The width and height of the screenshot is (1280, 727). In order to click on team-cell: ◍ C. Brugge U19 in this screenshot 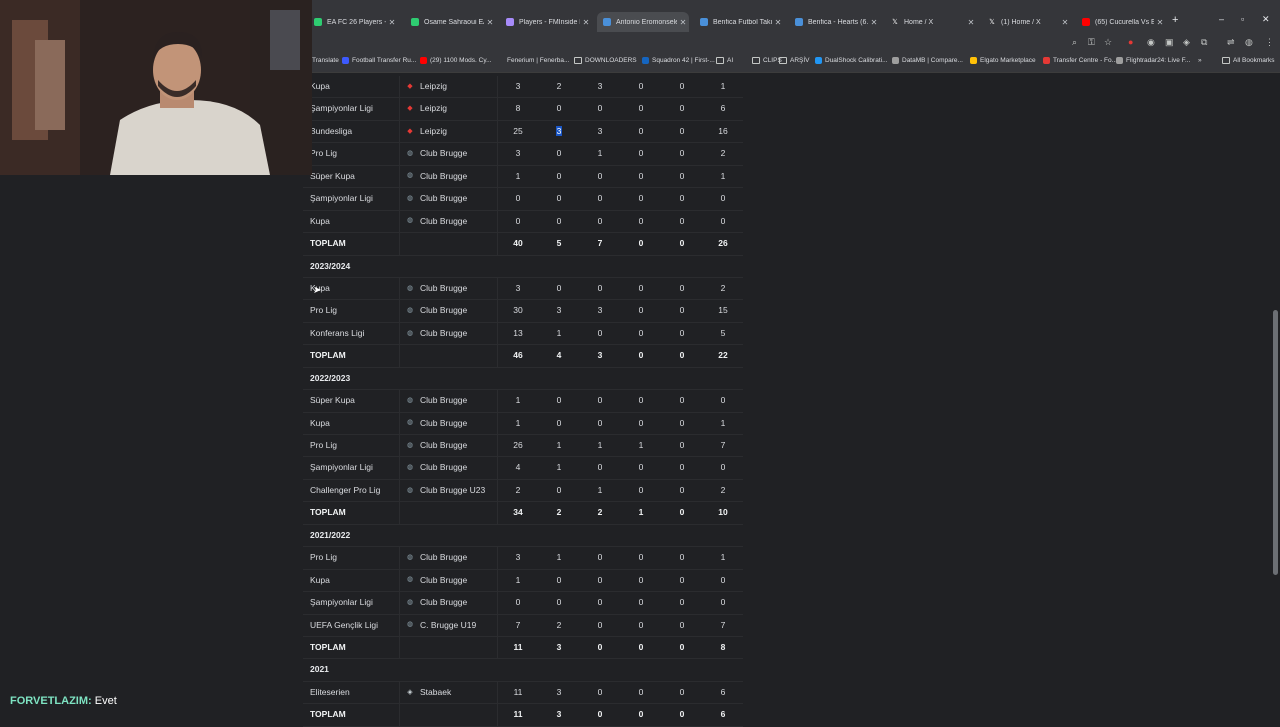, I will do `click(441, 625)`.